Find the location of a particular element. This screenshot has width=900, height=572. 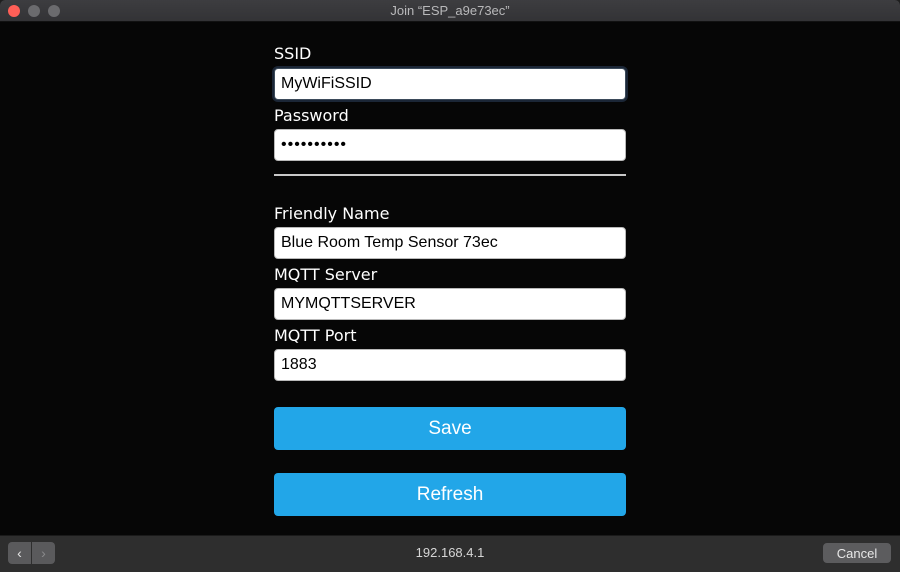

bottom-toolbar: ‹ › 192.168.4.1 Cancel is located at coordinates (450, 553).